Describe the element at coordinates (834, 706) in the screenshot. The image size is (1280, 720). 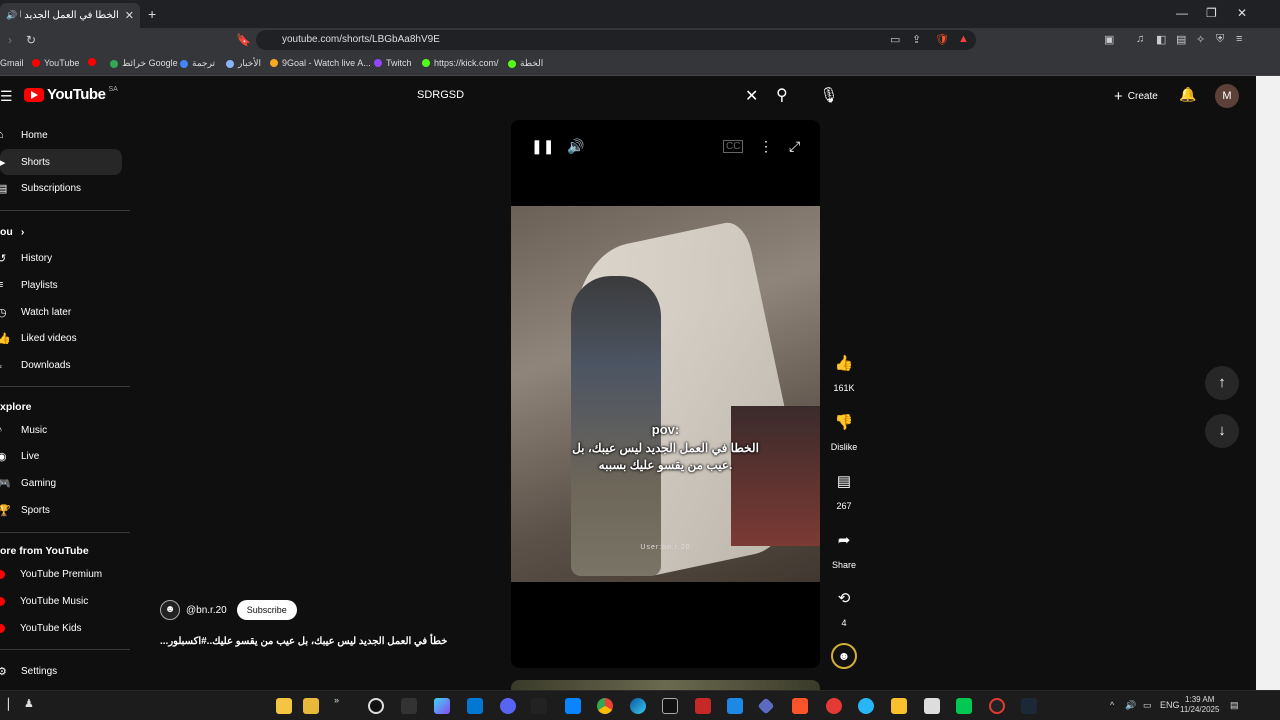
I see `app-shield-icon` at that location.